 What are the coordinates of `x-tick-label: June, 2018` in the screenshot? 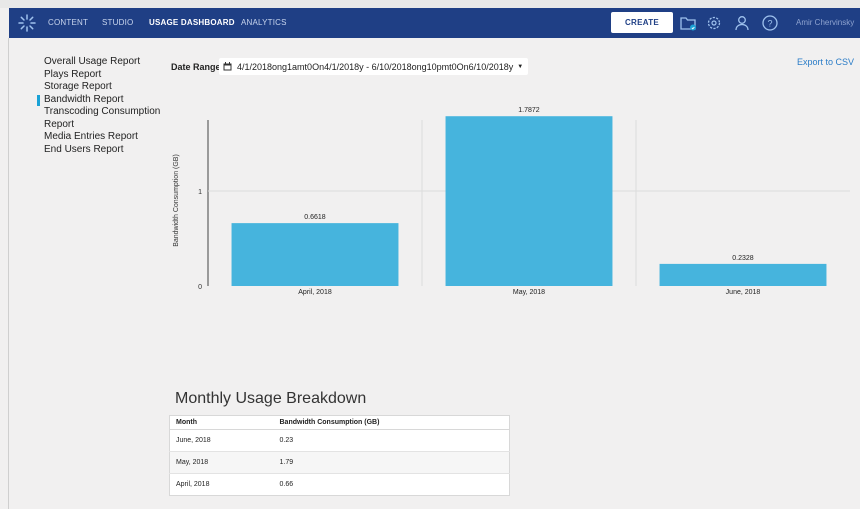 It's located at (743, 292).